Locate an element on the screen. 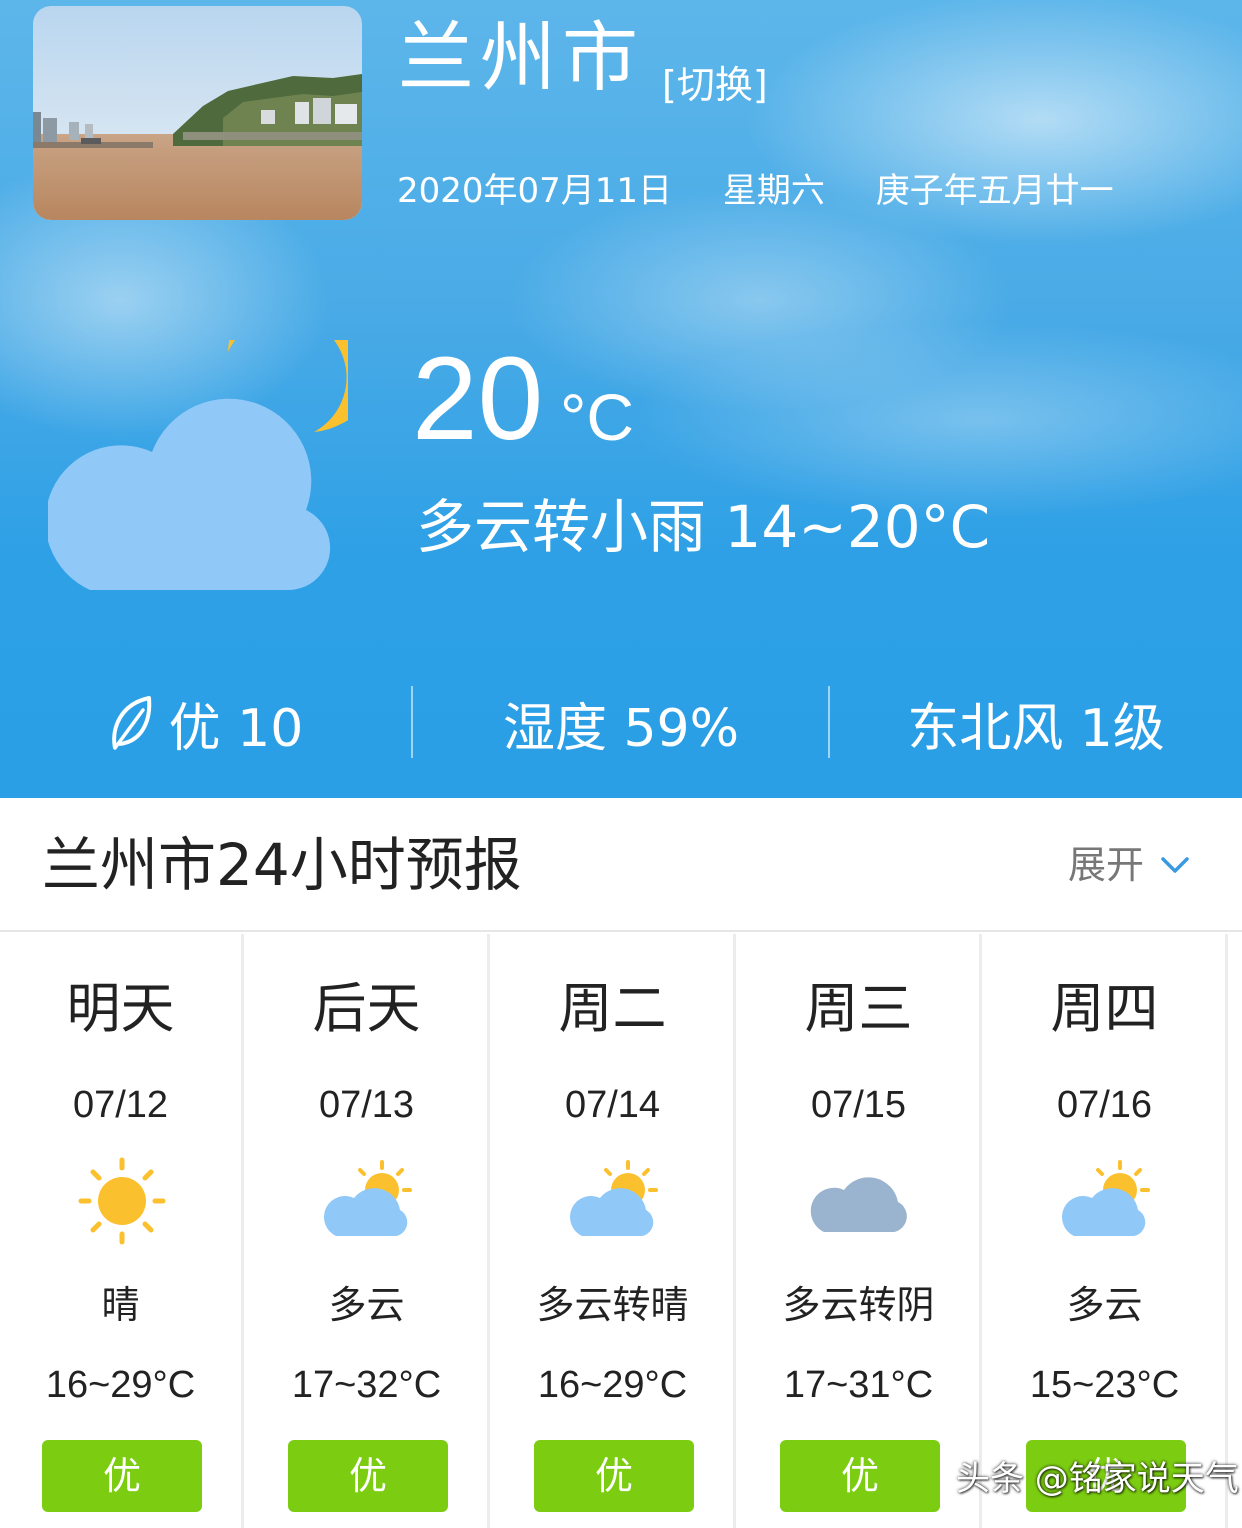  forecast-day: 周四 07/16 多云 15~23°C 优 is located at coordinates (1106, 1231).